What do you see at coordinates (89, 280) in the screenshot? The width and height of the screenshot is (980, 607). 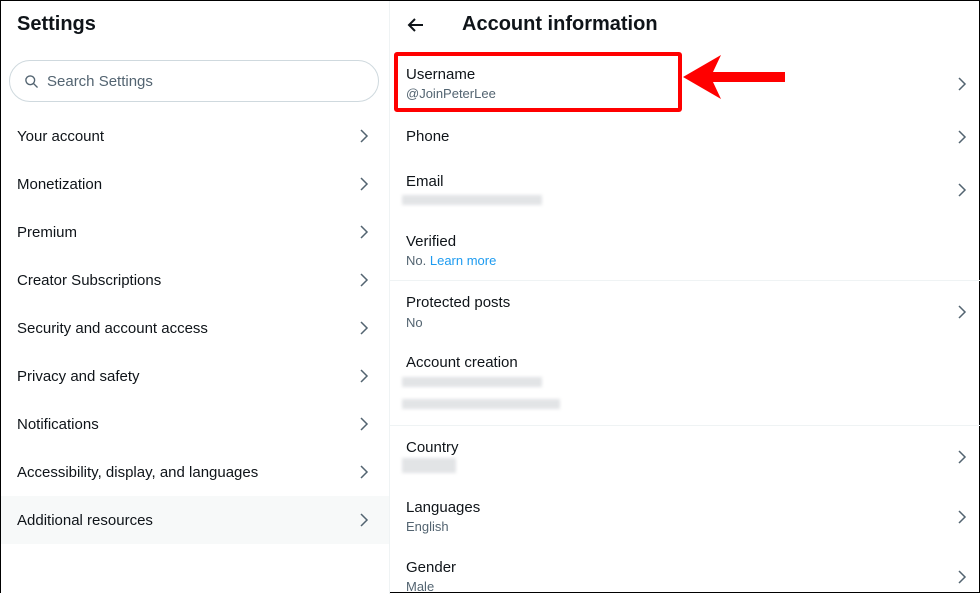 I see `sidebar-item-label: Creator Subscriptions` at bounding box center [89, 280].